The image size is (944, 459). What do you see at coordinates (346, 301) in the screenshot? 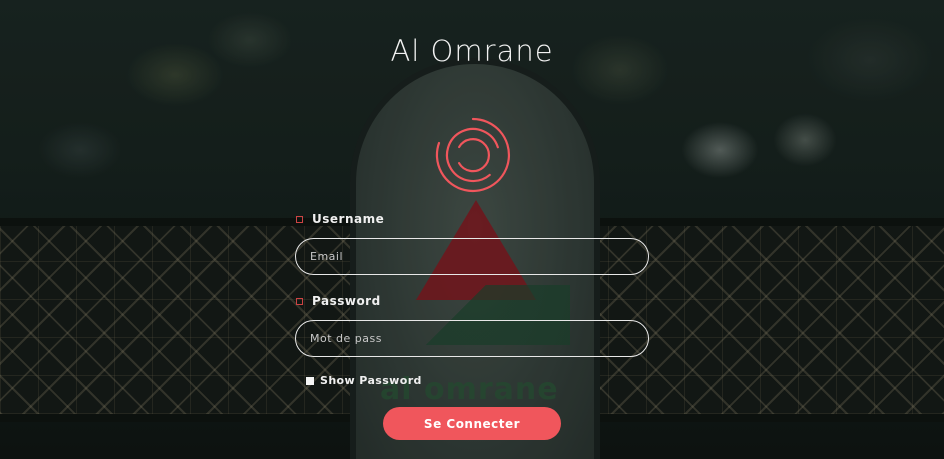
I see `password-label-text: Password` at bounding box center [346, 301].